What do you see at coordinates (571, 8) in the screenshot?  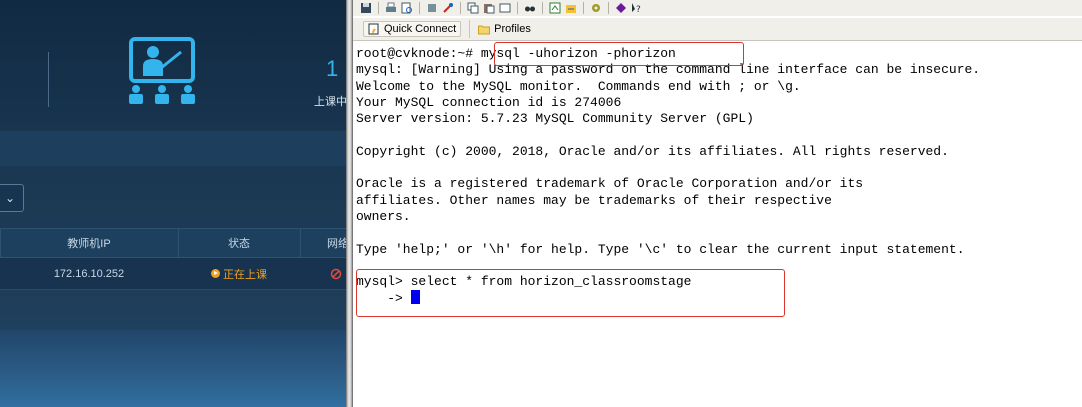 I see `folder-transfer-icon` at bounding box center [571, 8].